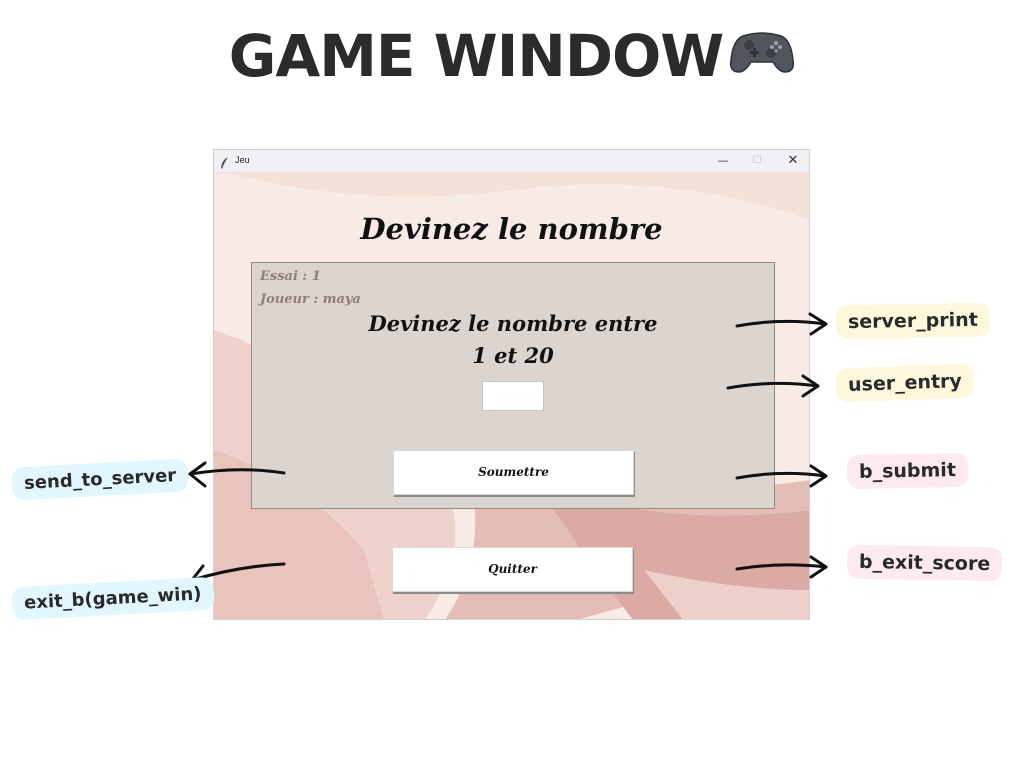  I want to click on arrow-b-exit-score, so click(781, 567).